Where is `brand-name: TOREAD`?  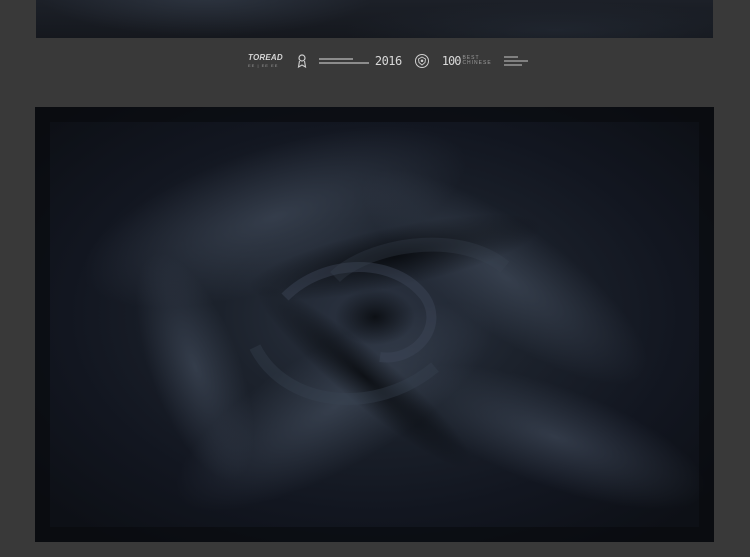
brand-name: TOREAD is located at coordinates (265, 57).